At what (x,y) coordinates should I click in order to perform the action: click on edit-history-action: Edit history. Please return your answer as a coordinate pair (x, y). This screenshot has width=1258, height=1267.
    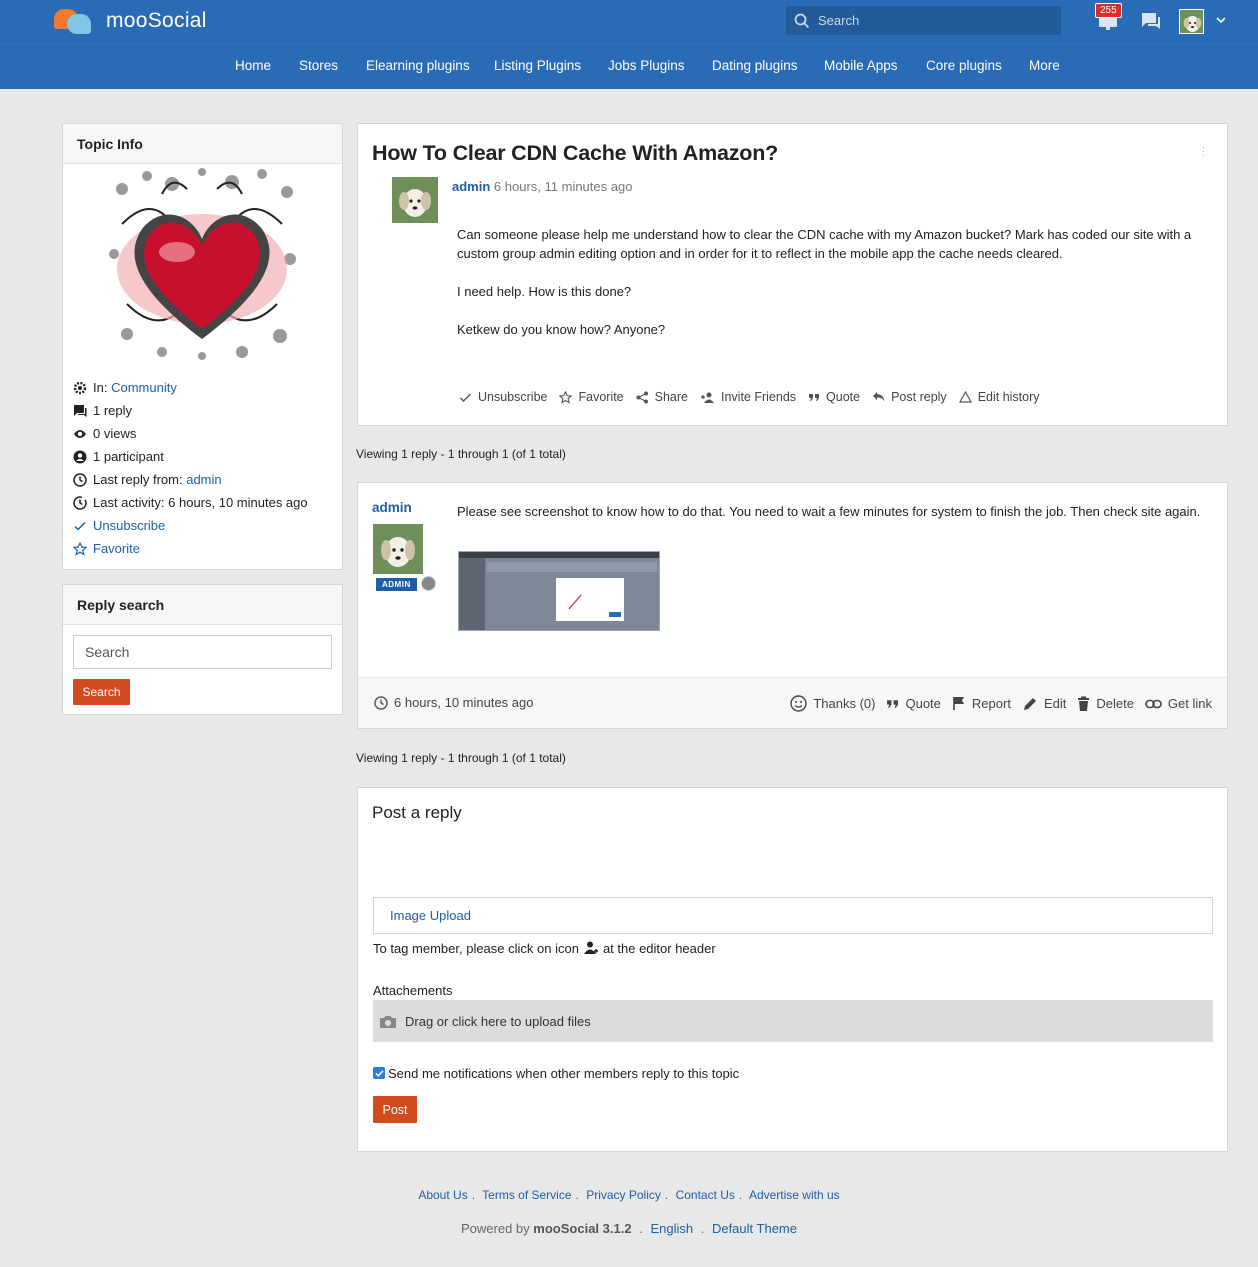
    Looking at the image, I should click on (999, 397).